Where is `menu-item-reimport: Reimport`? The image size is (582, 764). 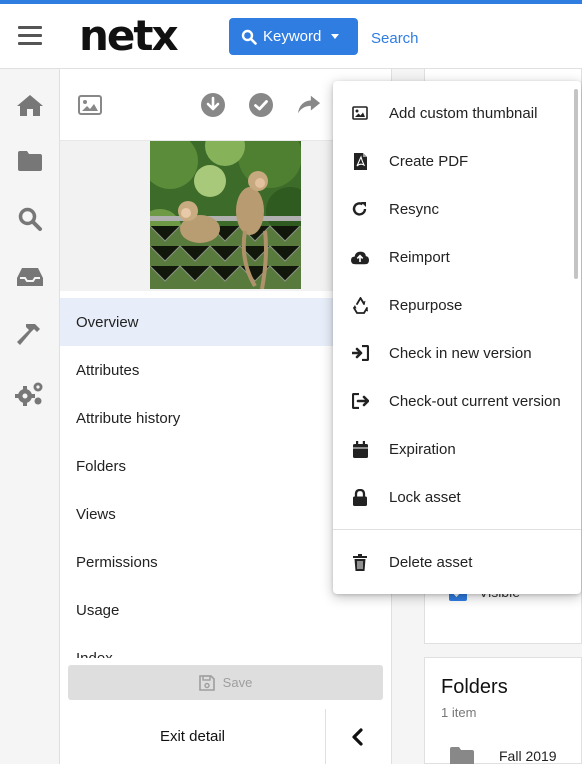
menu-item-reimport: Reimport is located at coordinates (457, 257).